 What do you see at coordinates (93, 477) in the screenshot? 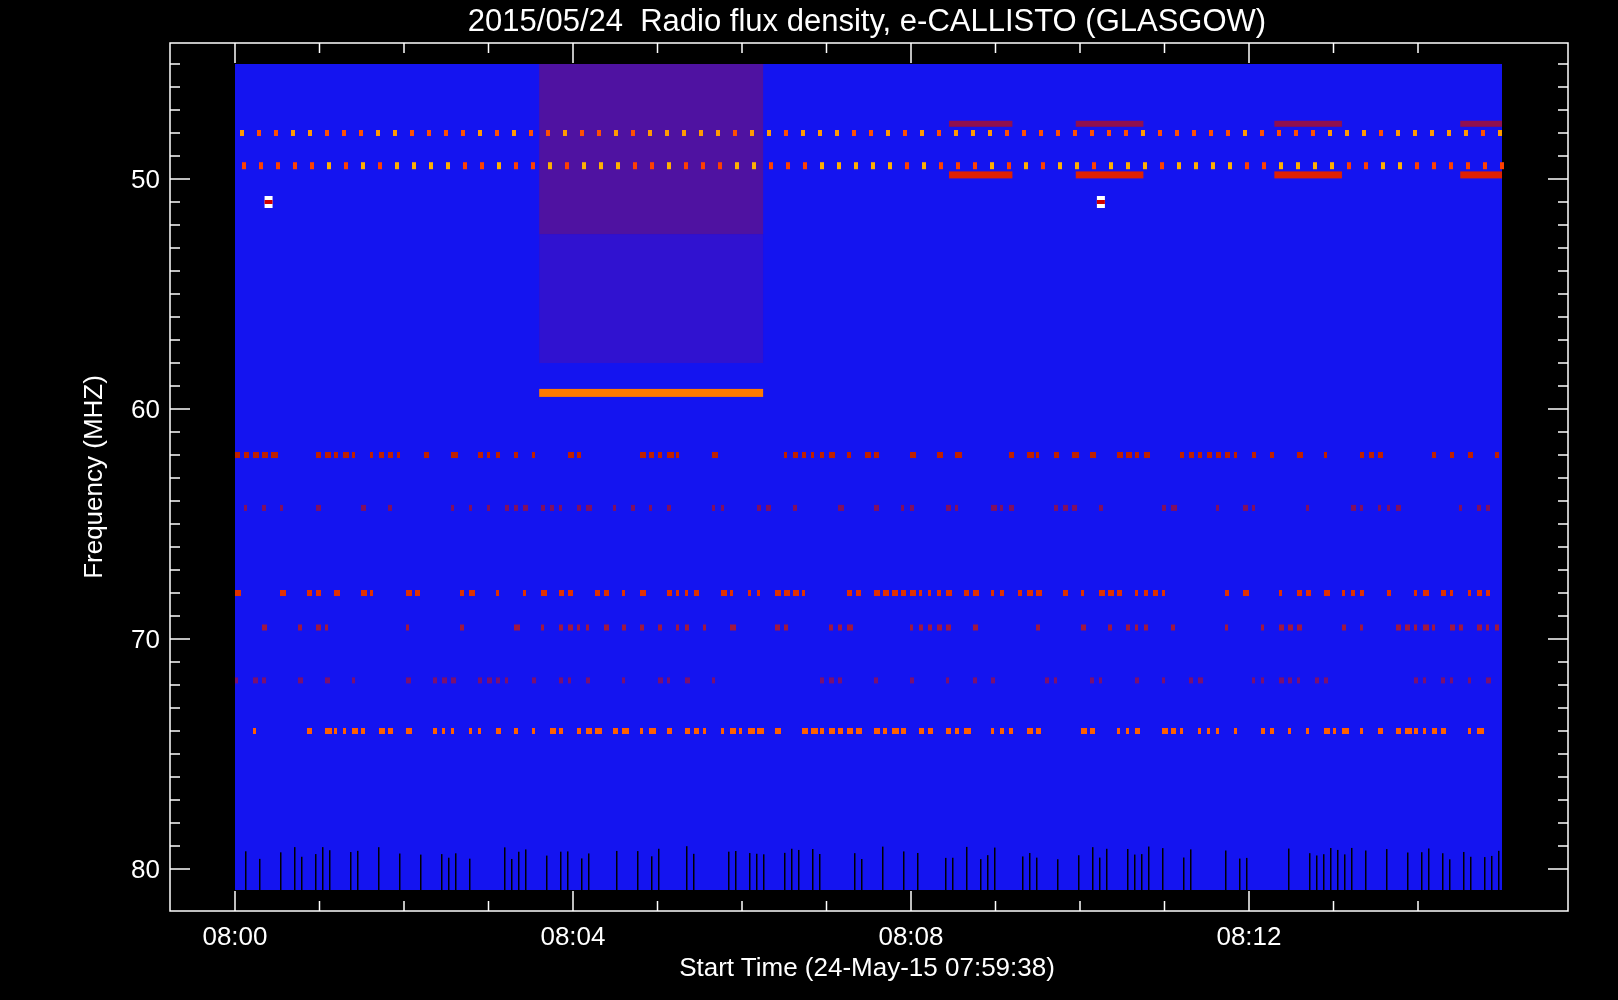
I see `y-axis-label: Frequency (MHZ)` at bounding box center [93, 477].